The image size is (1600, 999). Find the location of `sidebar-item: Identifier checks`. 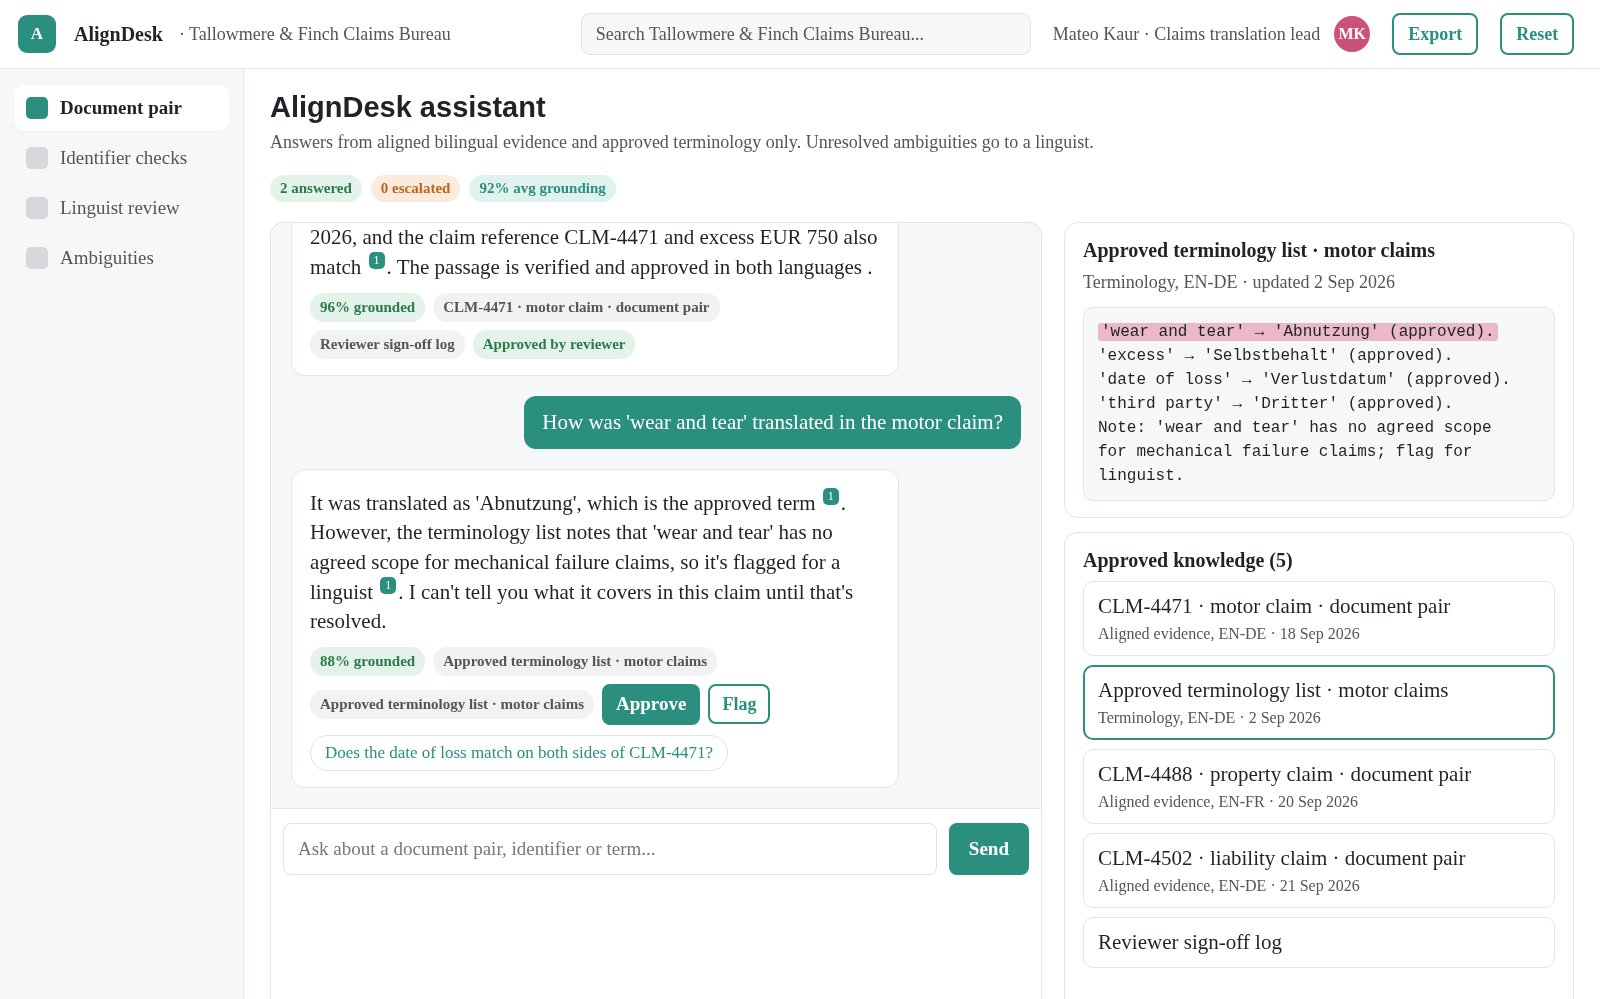

sidebar-item: Identifier checks is located at coordinates (121, 158).